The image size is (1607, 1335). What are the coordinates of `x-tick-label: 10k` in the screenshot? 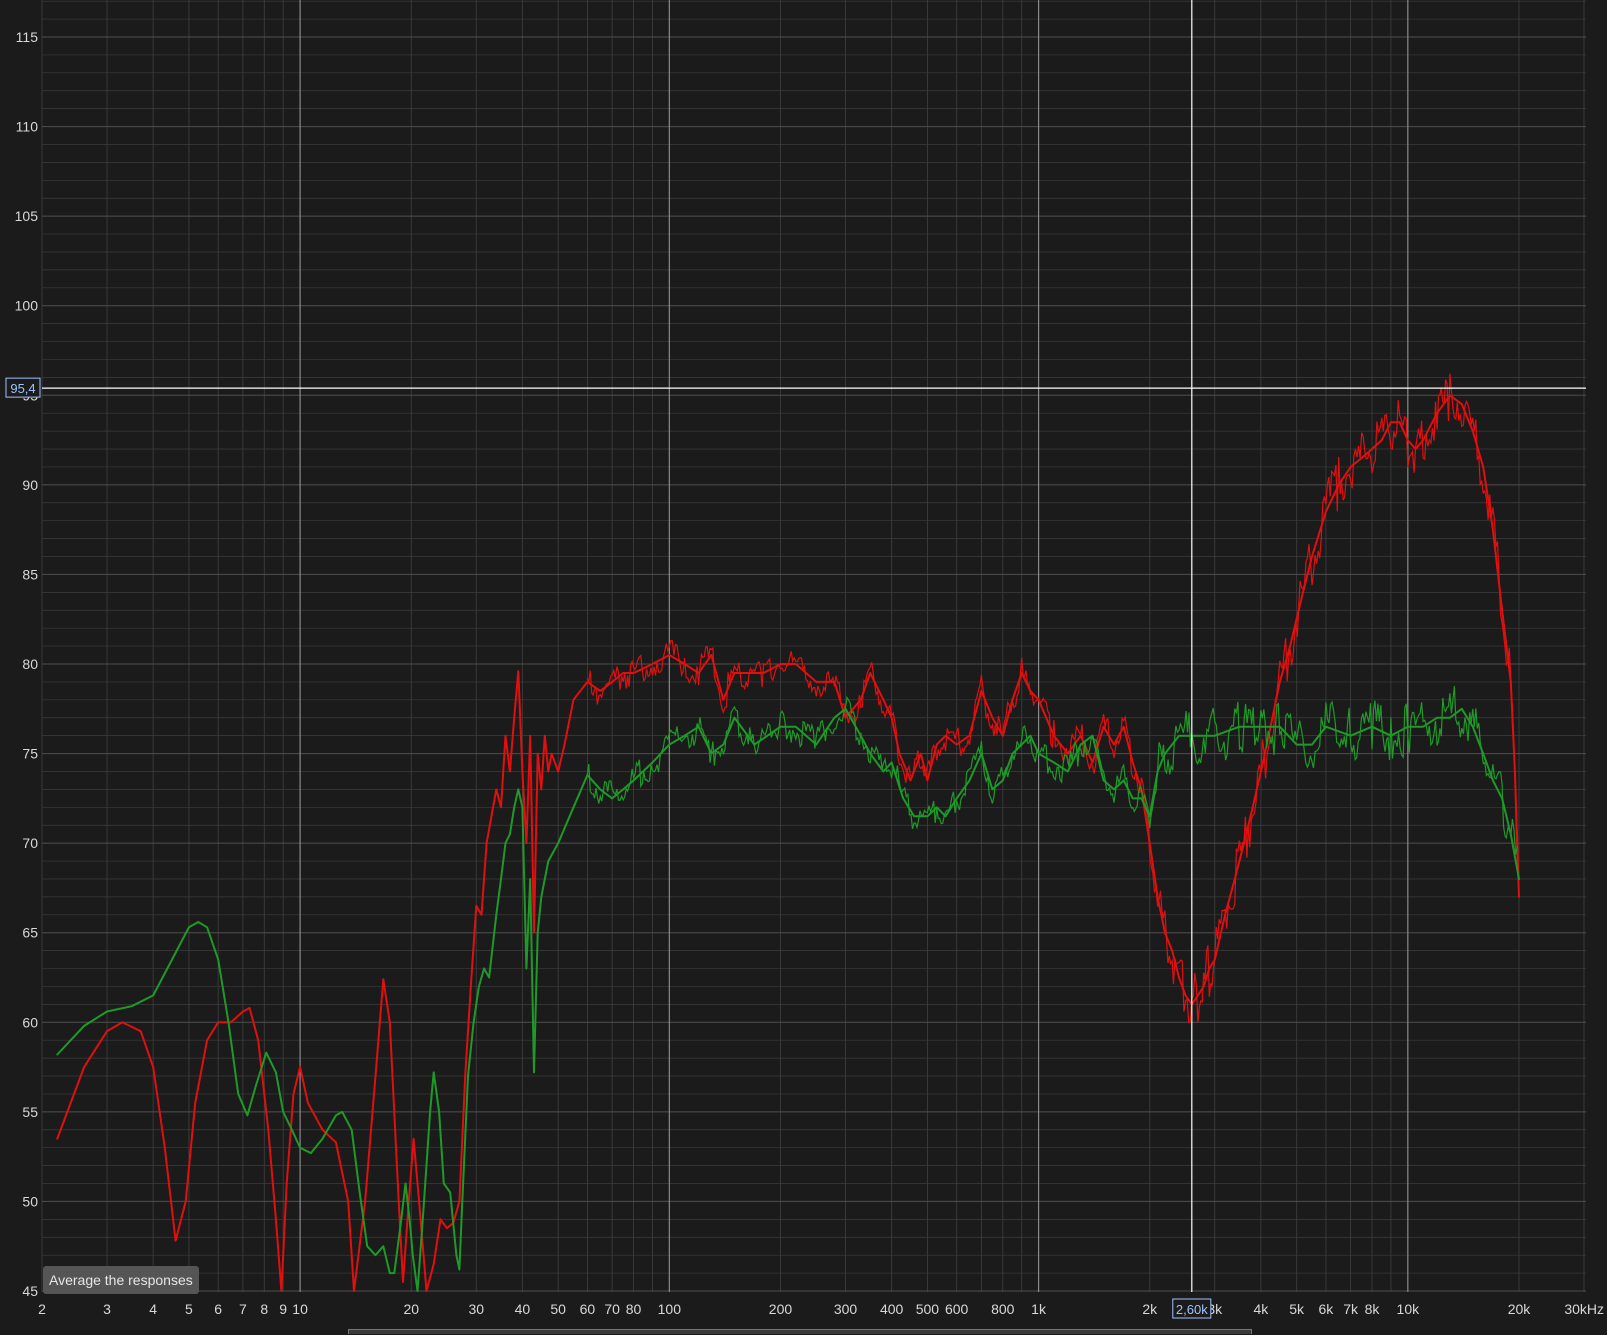 It's located at (1409, 1309).